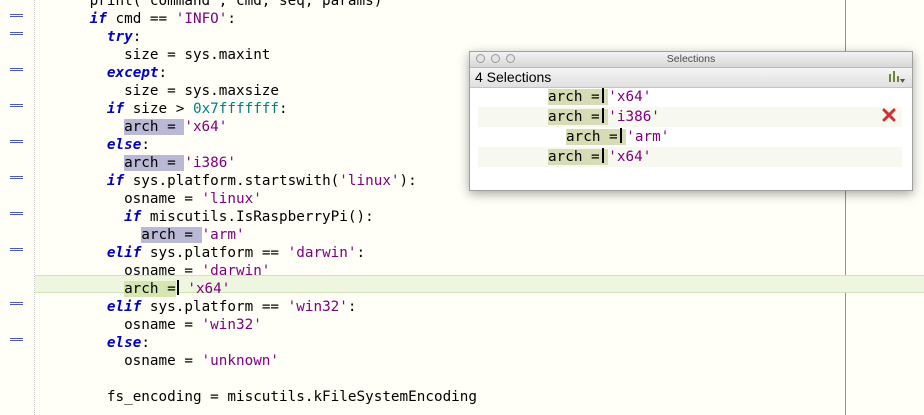 This screenshot has height=415, width=924. I want to click on panel-title: Selections, so click(691, 59).